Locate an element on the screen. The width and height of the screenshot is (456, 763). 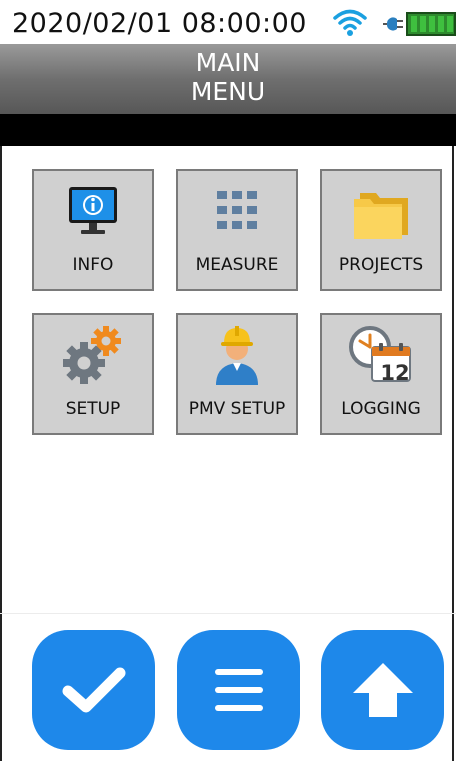
power-plug-icon is located at coordinates (393, 24).